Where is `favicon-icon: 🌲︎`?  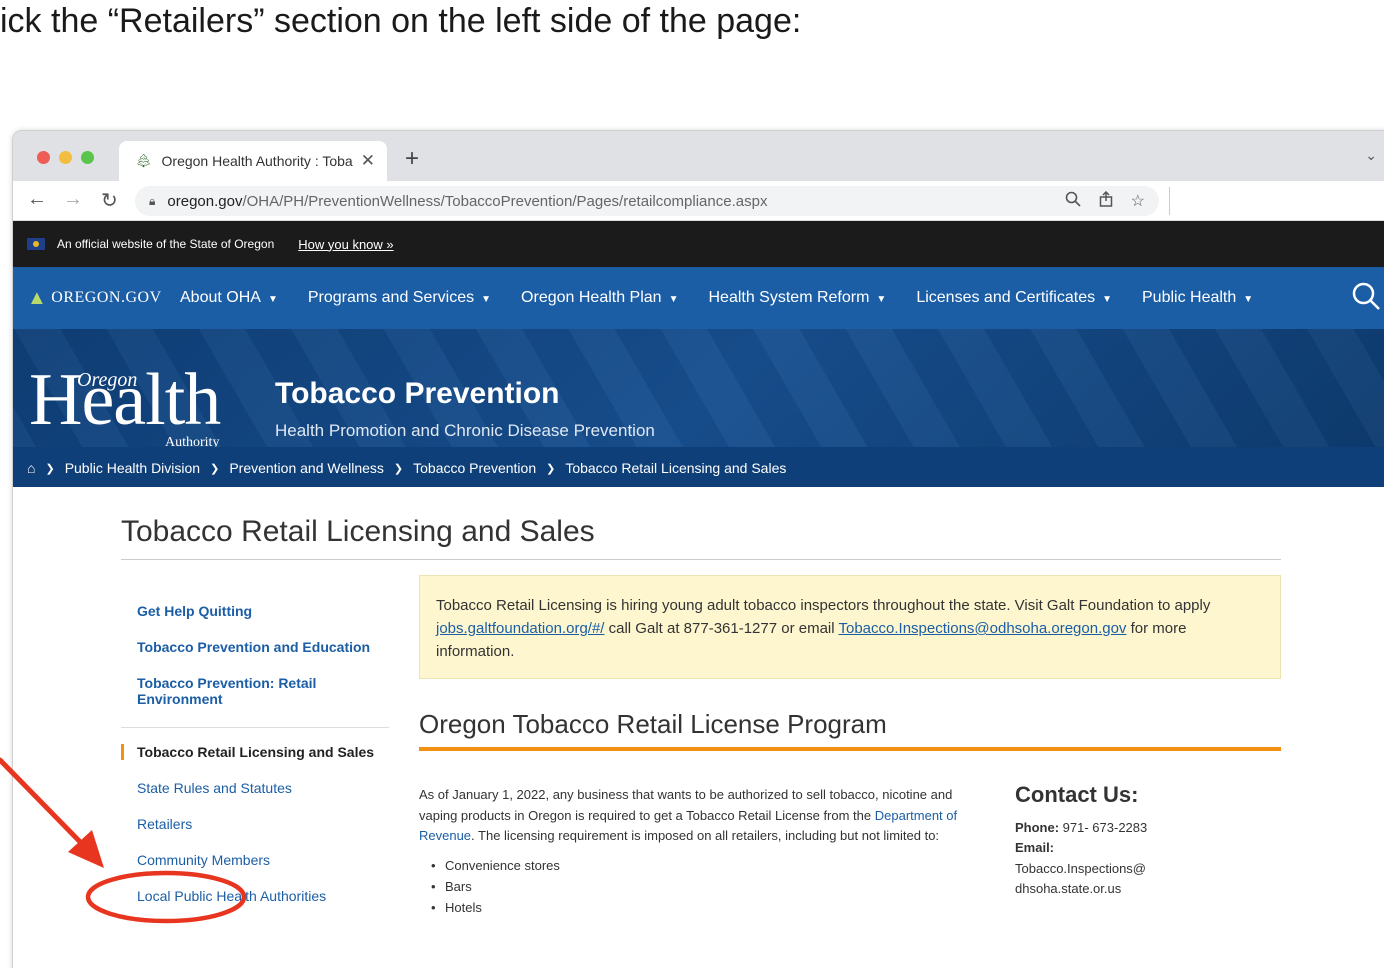
favicon-icon: 🌲︎ is located at coordinates (143, 160).